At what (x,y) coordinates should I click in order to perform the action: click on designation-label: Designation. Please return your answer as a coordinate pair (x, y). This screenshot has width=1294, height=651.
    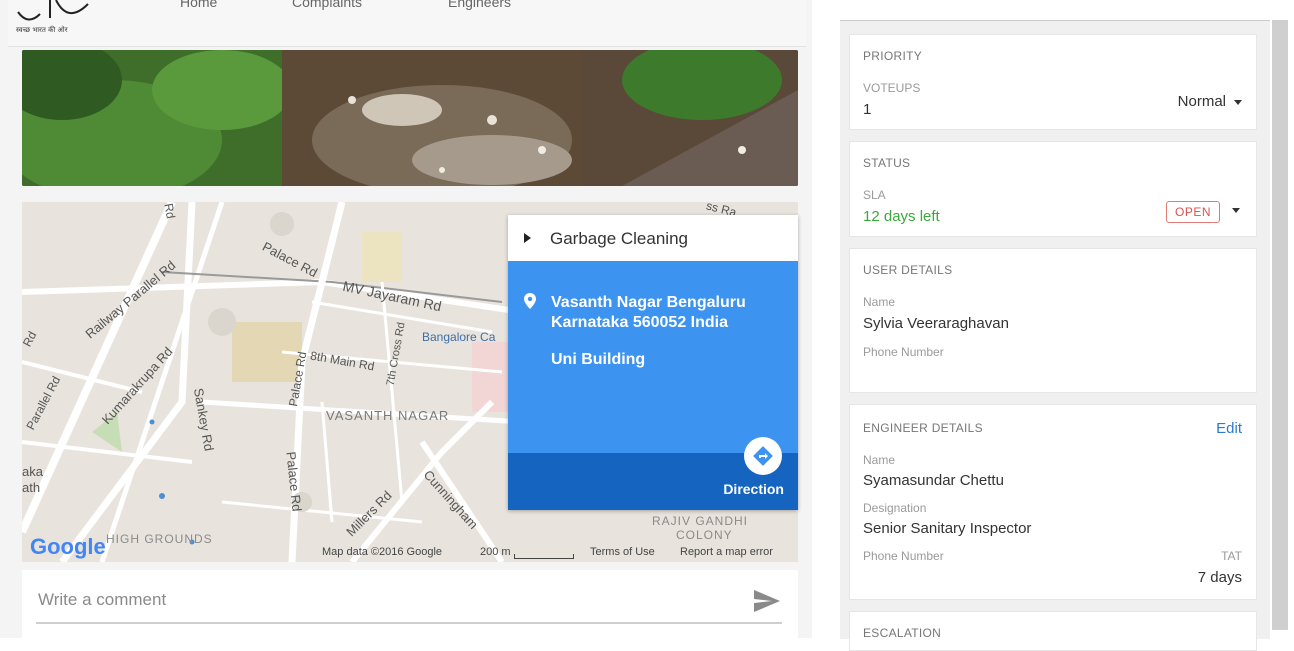
    Looking at the image, I should click on (895, 508).